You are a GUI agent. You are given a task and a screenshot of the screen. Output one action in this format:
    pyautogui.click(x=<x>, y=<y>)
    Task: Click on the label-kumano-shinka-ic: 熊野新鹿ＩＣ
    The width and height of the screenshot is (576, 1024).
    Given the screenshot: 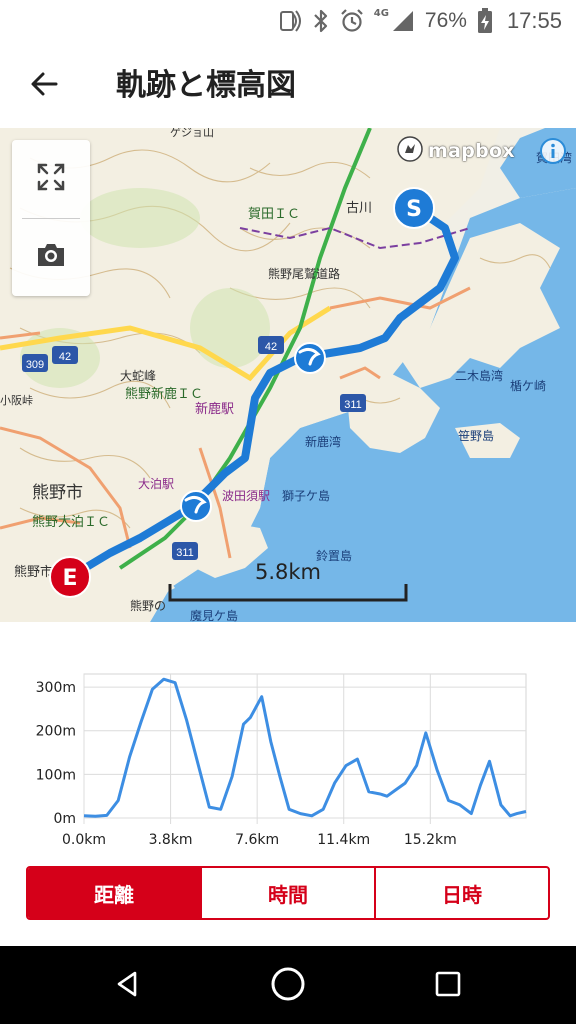 What is the action you would take?
    pyautogui.click(x=164, y=394)
    